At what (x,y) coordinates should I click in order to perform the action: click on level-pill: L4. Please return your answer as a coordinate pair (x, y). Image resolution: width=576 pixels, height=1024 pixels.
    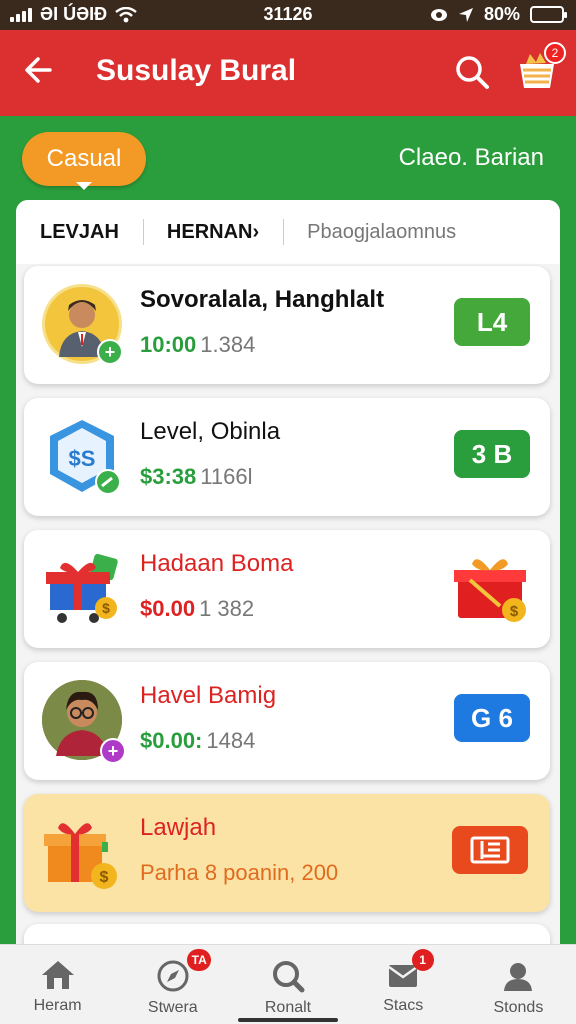
    Looking at the image, I should click on (492, 322).